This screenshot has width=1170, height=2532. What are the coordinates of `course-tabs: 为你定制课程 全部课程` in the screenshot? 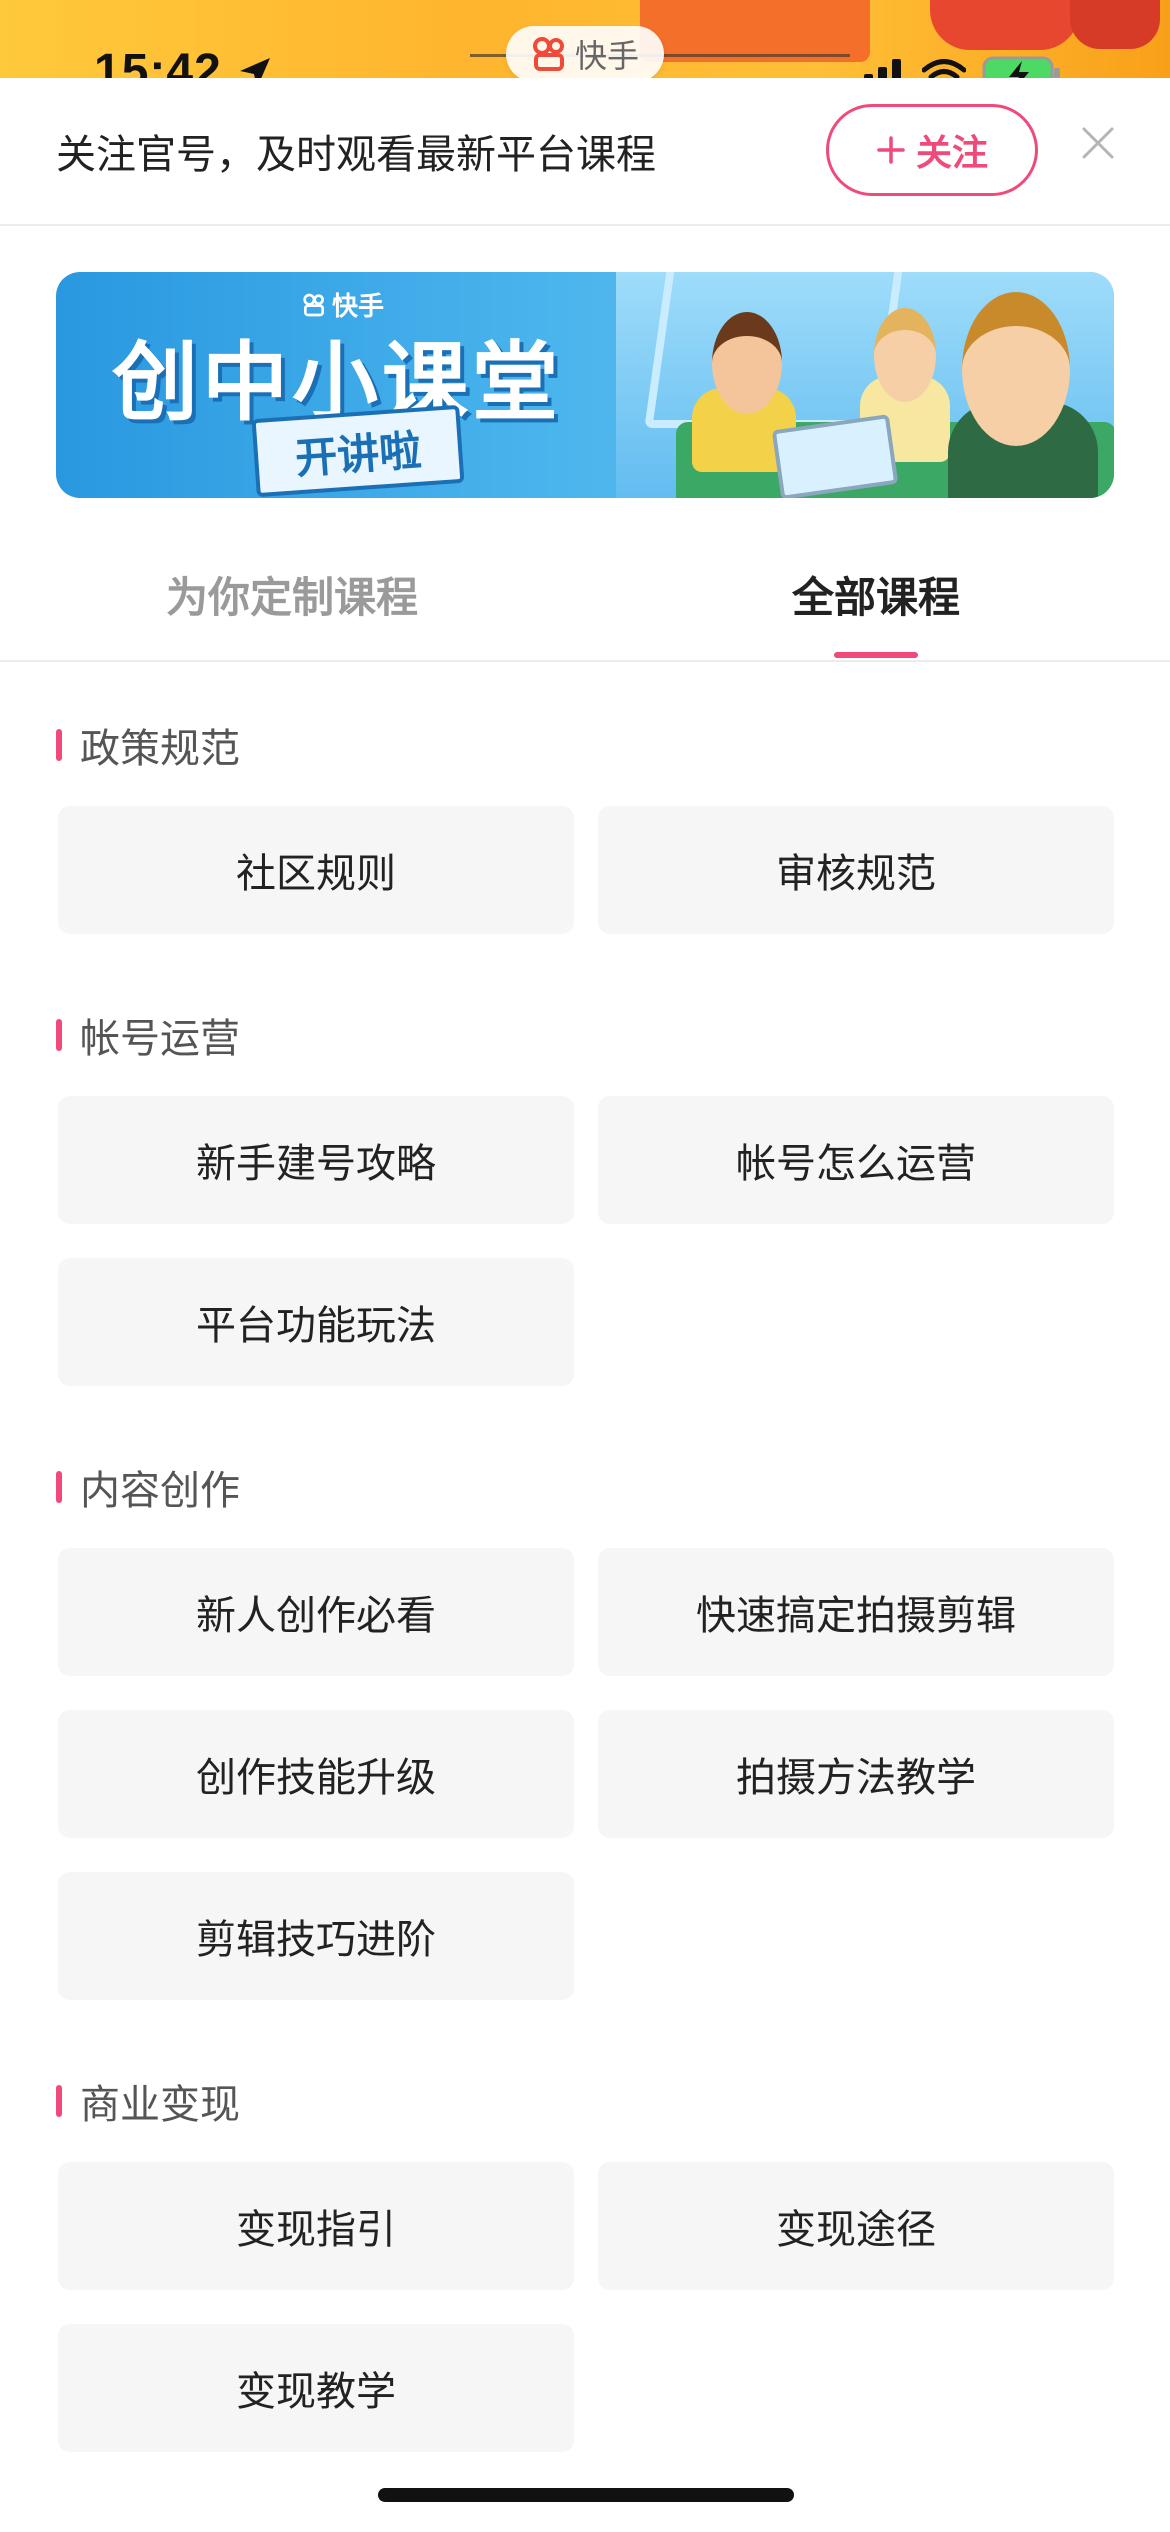 It's located at (585, 591).